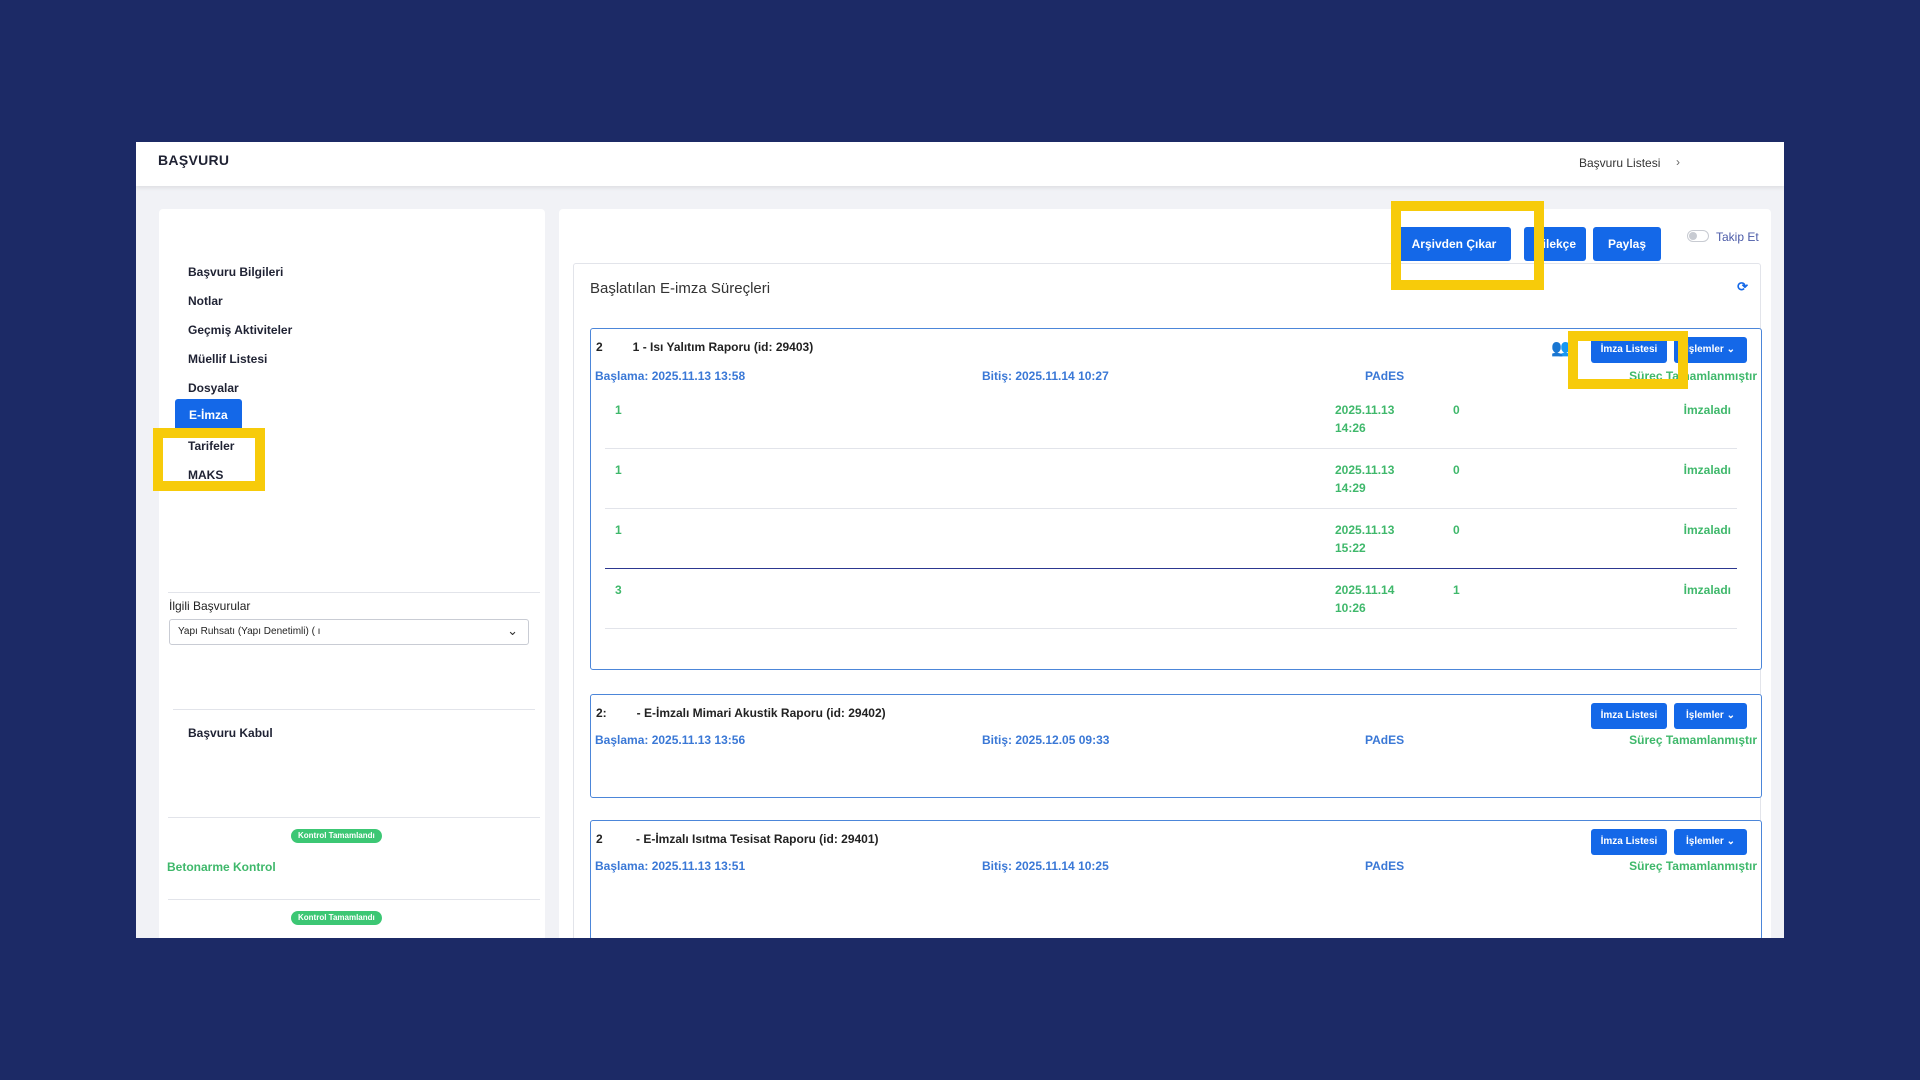 This screenshot has height=1080, width=1920. Describe the element at coordinates (1619, 163) in the screenshot. I see `breadcrumb-basvuru-listesi: Başvuru Listesi` at that location.